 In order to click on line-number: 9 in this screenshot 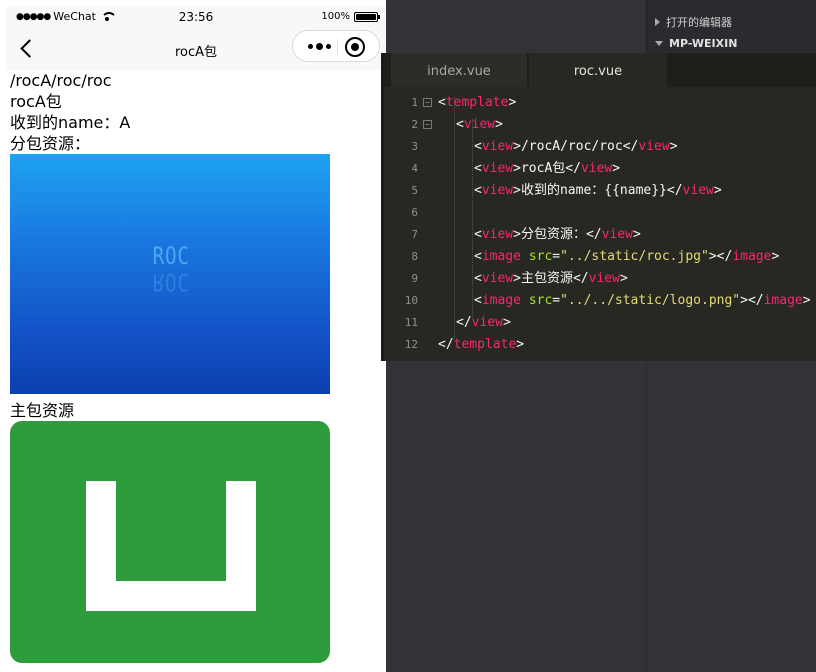, I will do `click(414, 278)`.